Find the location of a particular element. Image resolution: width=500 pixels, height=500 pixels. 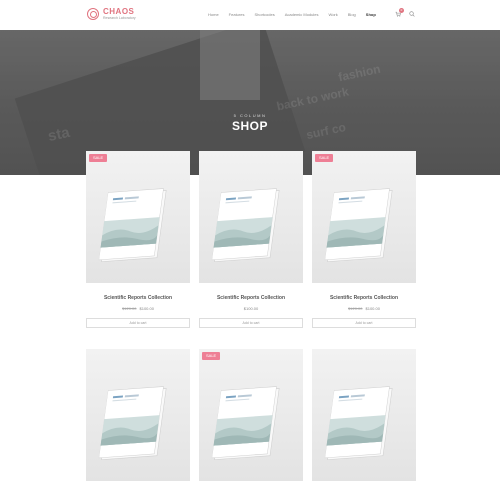

hero-subtitle: 5 COLUMN is located at coordinates (250, 115).